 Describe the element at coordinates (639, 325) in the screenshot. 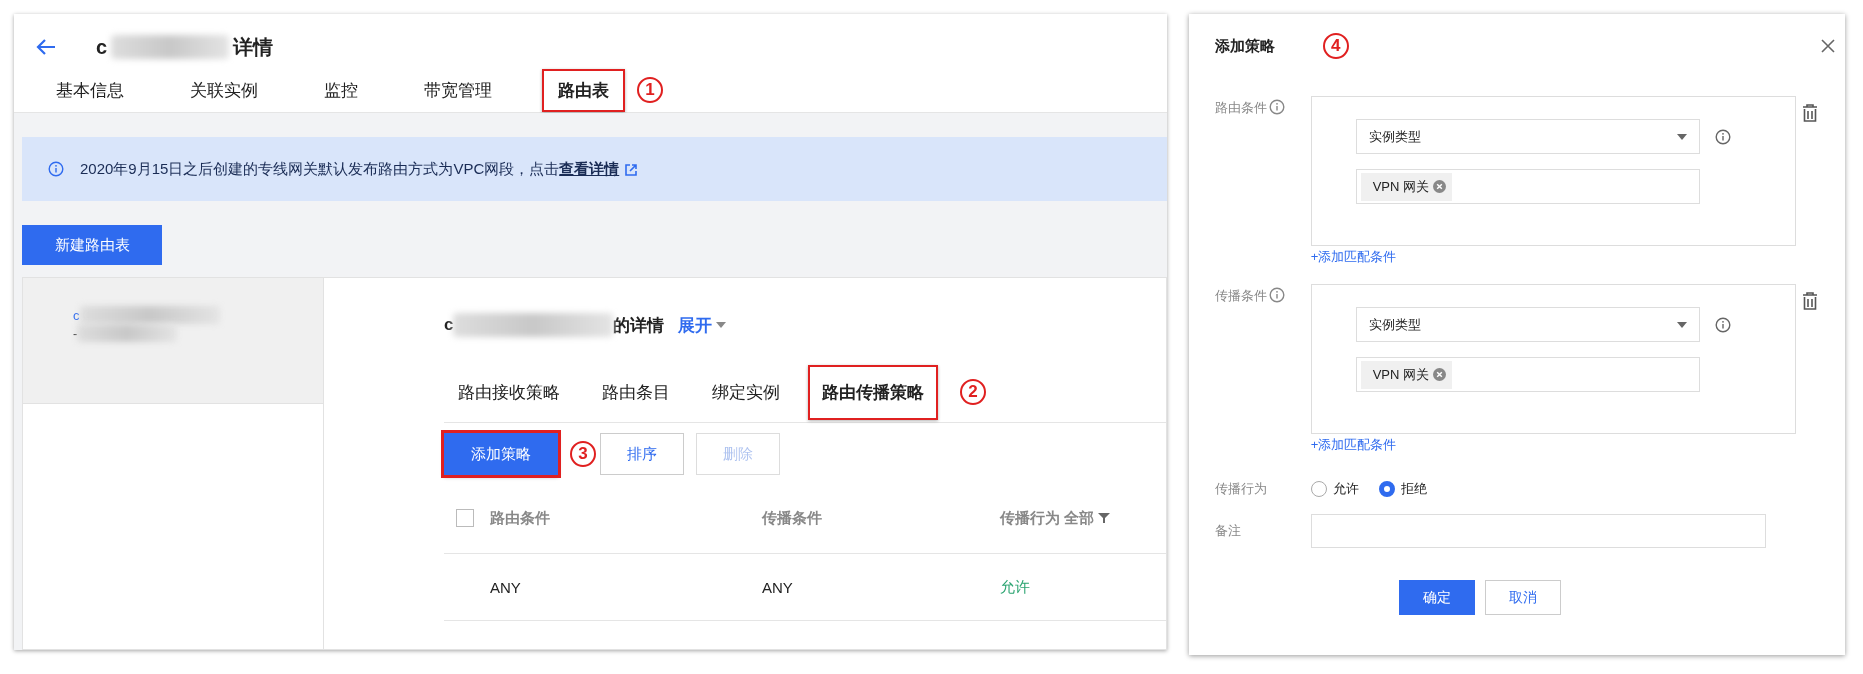

I see `detail-title: 的详情` at that location.